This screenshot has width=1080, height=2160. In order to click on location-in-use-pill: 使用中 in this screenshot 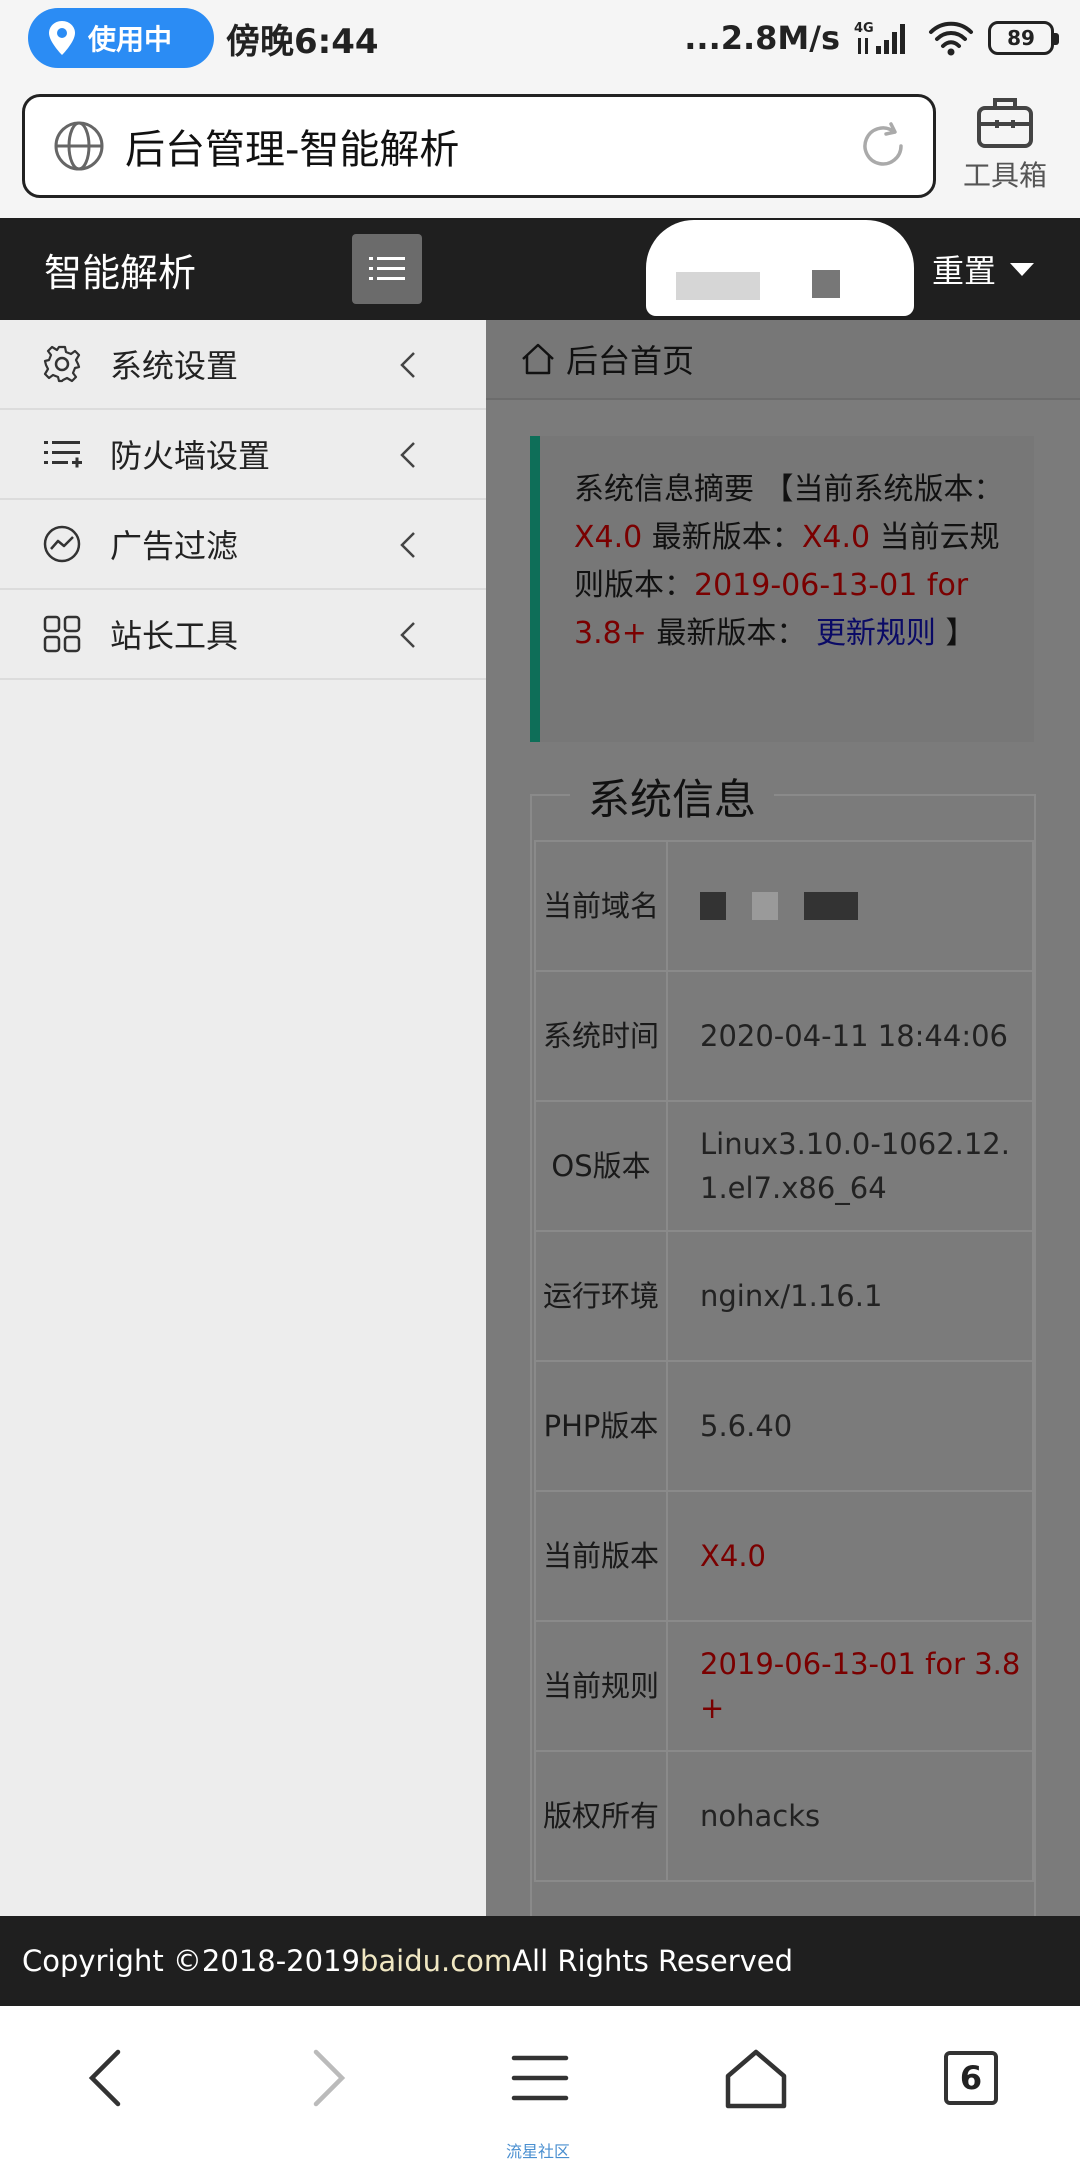, I will do `click(121, 38)`.